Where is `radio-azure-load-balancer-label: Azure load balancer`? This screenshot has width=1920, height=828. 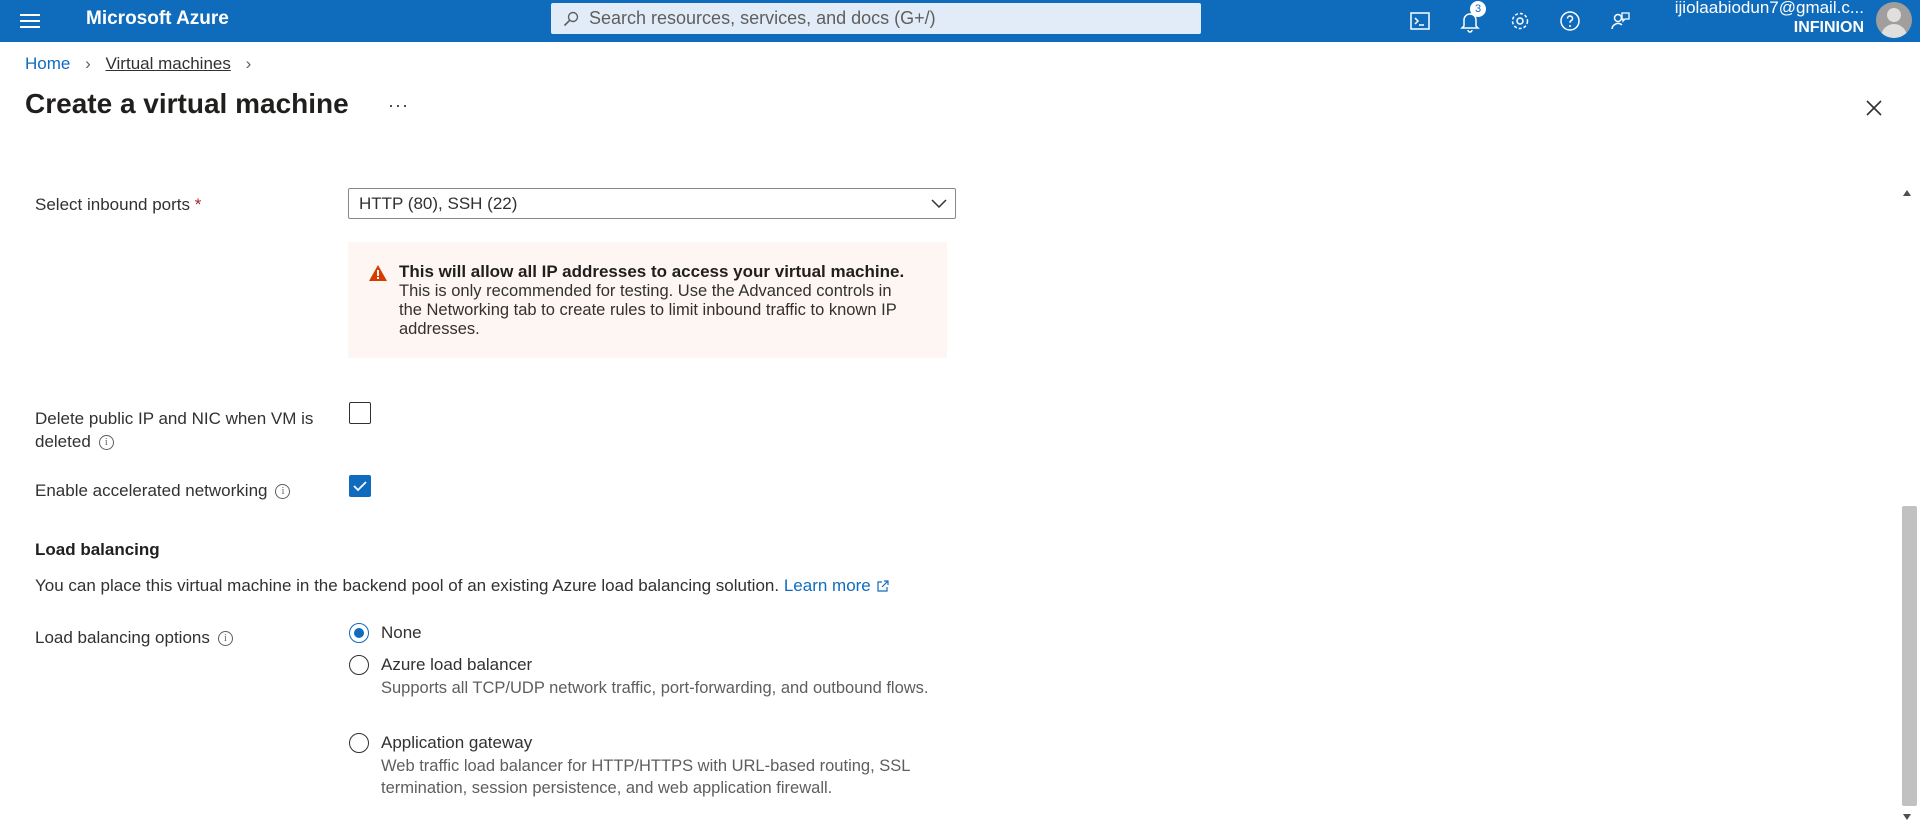
radio-azure-load-balancer-label: Azure load balancer is located at coordinates (457, 664).